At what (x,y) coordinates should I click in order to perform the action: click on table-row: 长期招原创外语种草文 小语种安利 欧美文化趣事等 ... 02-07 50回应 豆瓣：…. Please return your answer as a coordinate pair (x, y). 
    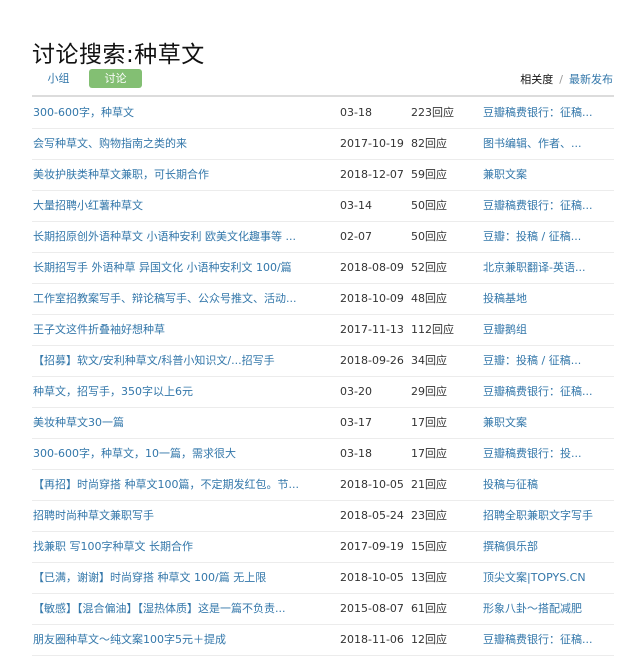
    Looking at the image, I should click on (323, 237).